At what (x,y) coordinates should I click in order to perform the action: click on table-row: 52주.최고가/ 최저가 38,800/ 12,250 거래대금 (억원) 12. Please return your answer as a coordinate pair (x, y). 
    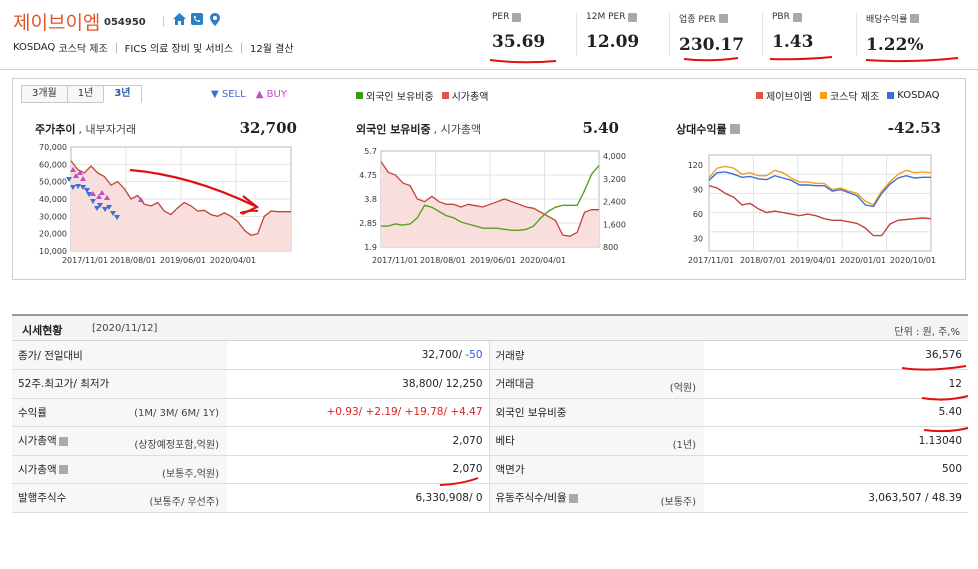
    Looking at the image, I should click on (490, 384).